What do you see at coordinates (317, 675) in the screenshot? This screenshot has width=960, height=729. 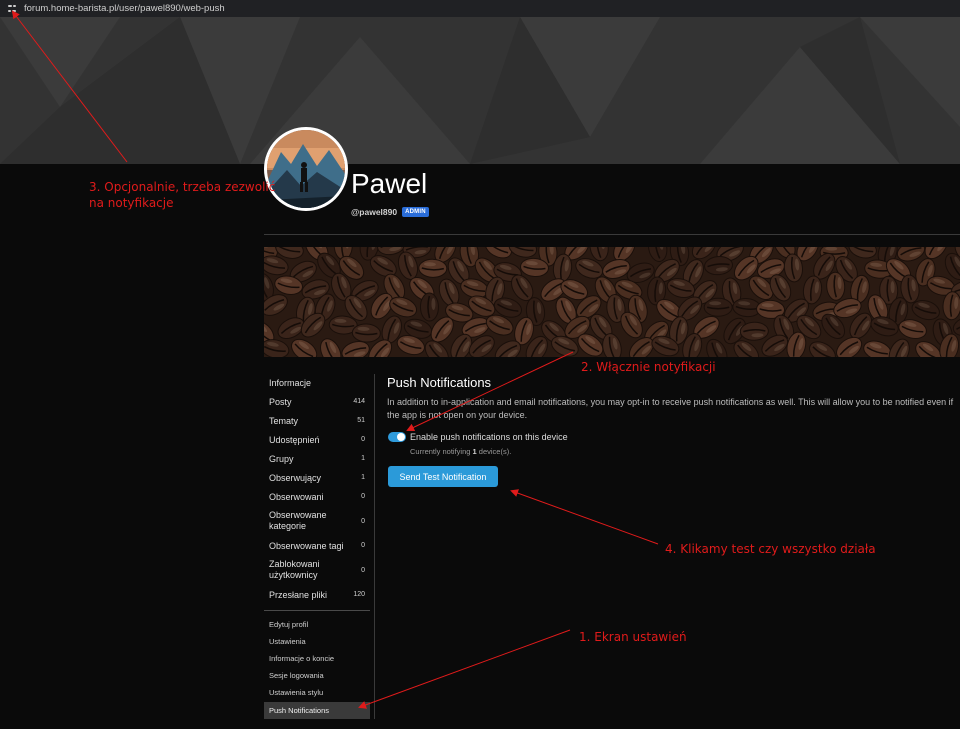 I see `sidebar-link-sesje-logowania: Sesje logowania` at bounding box center [317, 675].